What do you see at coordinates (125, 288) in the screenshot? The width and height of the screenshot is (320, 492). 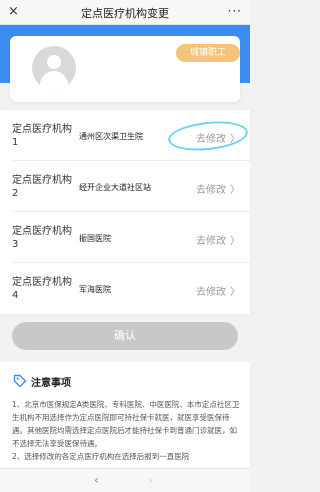 I see `institution-row-4: 定点医疗机构4 军海医院 去修改 〉` at bounding box center [125, 288].